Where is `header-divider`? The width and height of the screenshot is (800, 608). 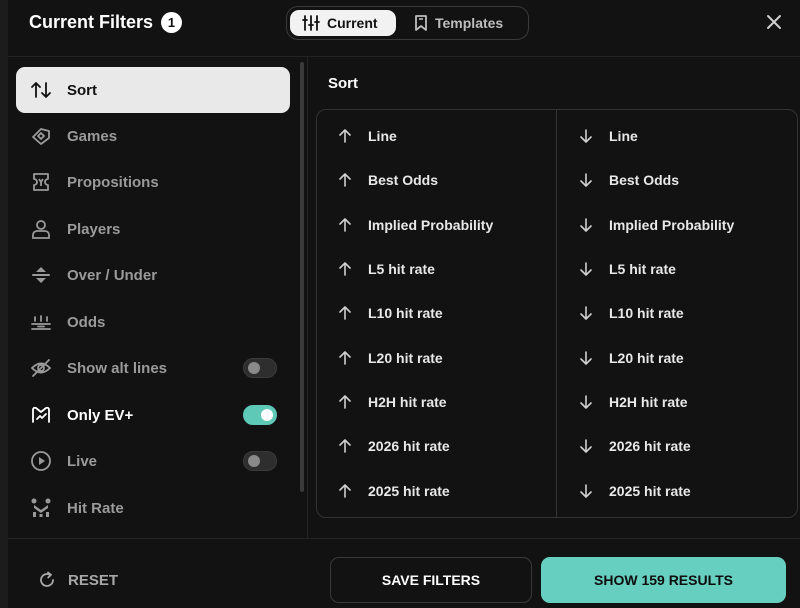 header-divider is located at coordinates (404, 56).